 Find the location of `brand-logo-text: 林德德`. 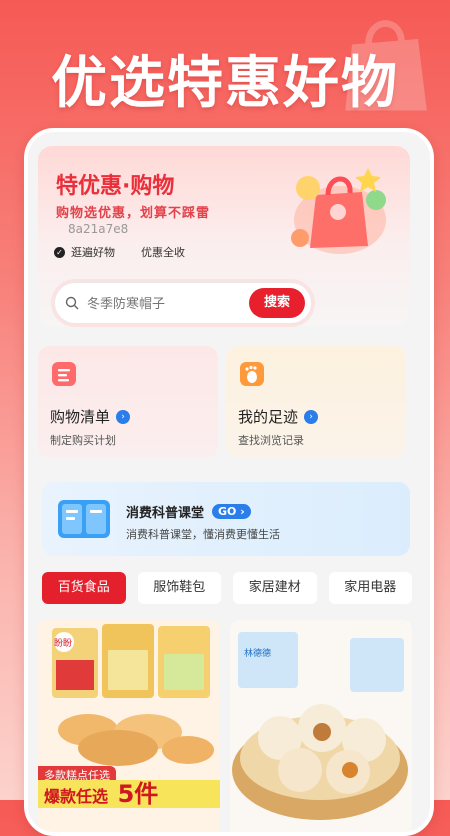

brand-logo-text: 林德德 is located at coordinates (257, 653).